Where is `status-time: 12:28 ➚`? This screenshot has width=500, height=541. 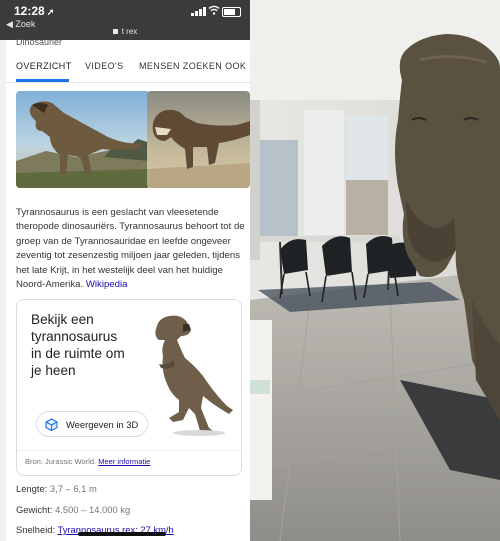
status-time: 12:28 ➚ is located at coordinates (34, 11).